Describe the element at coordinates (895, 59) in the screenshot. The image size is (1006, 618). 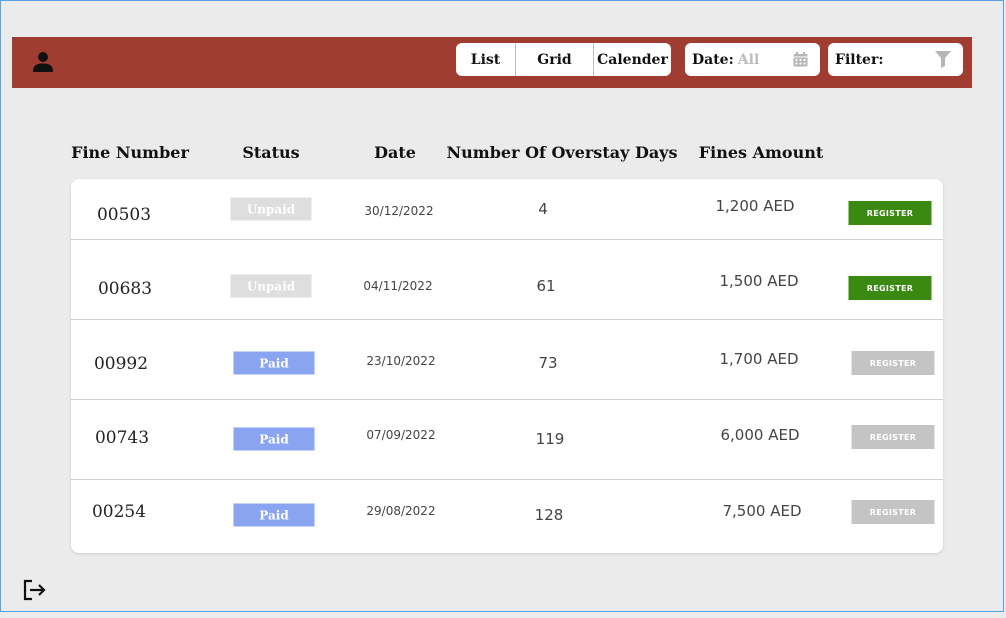
I see `filter-dropdown: Filter:` at that location.